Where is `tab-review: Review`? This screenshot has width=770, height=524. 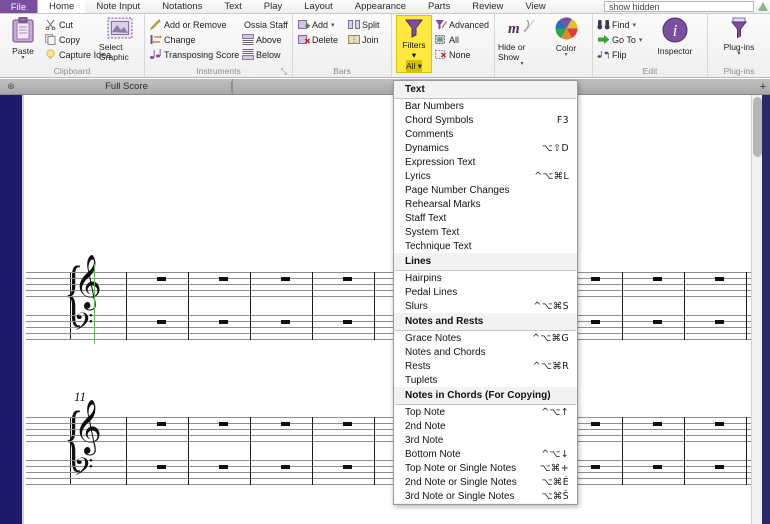
tab-review: Review is located at coordinates (487, 6).